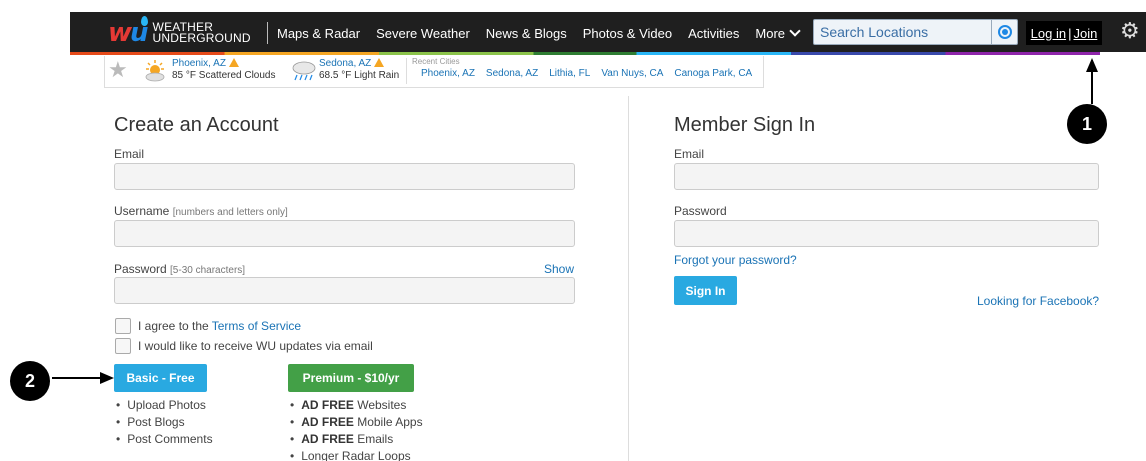 This screenshot has width=1146, height=461. I want to click on search-input, so click(902, 32).